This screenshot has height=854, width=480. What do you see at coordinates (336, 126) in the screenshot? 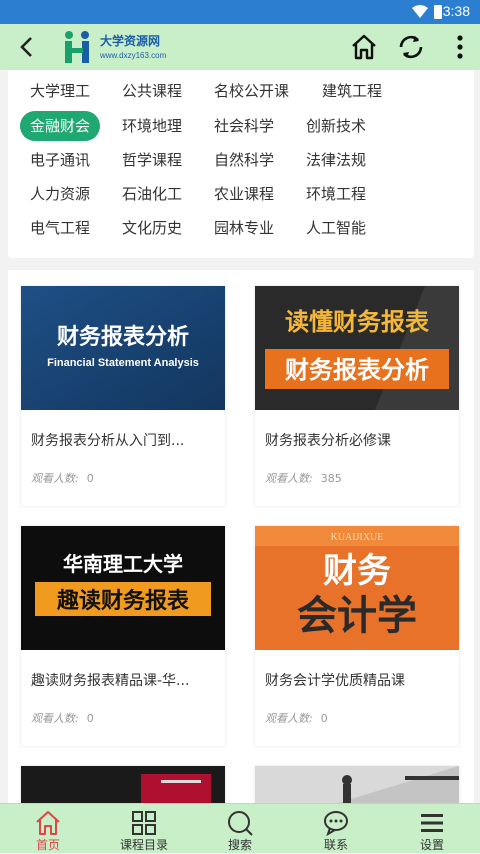
I see `category-item: 创新技术` at bounding box center [336, 126].